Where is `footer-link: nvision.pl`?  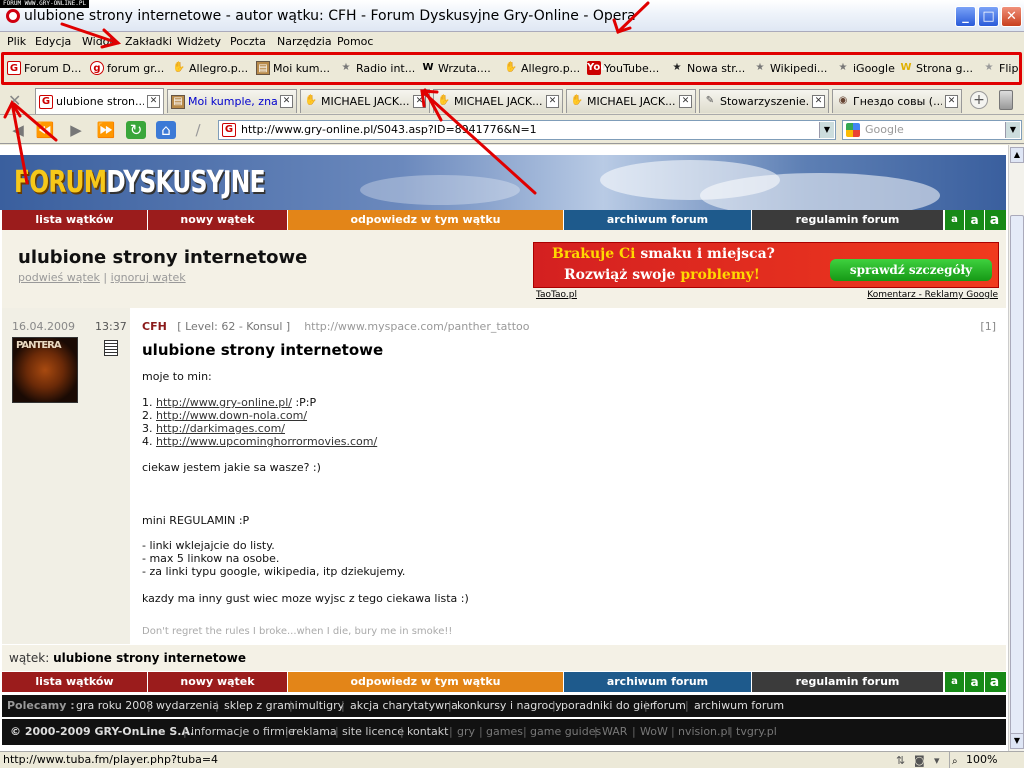
footer-link: nvision.pl is located at coordinates (704, 732).